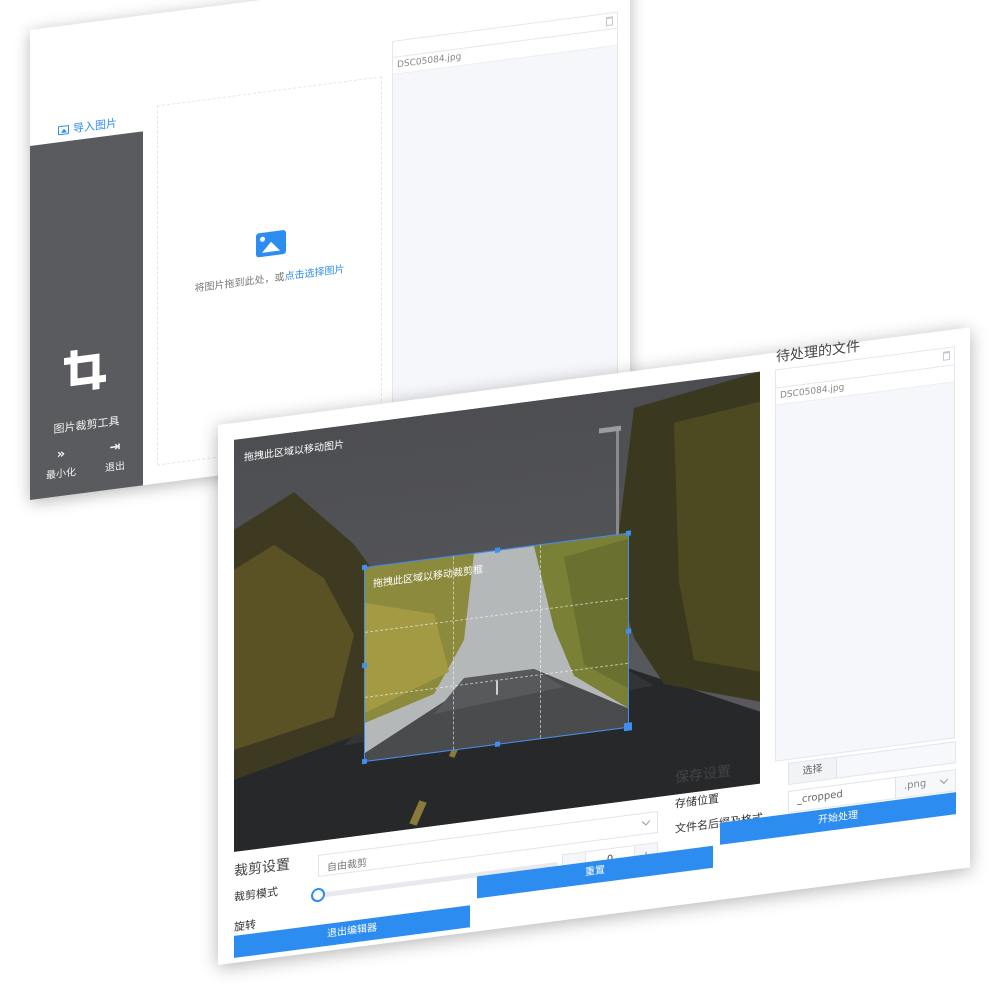 The width and height of the screenshot is (1000, 1000). What do you see at coordinates (364, 665) in the screenshot?
I see `crop-handle-w` at bounding box center [364, 665].